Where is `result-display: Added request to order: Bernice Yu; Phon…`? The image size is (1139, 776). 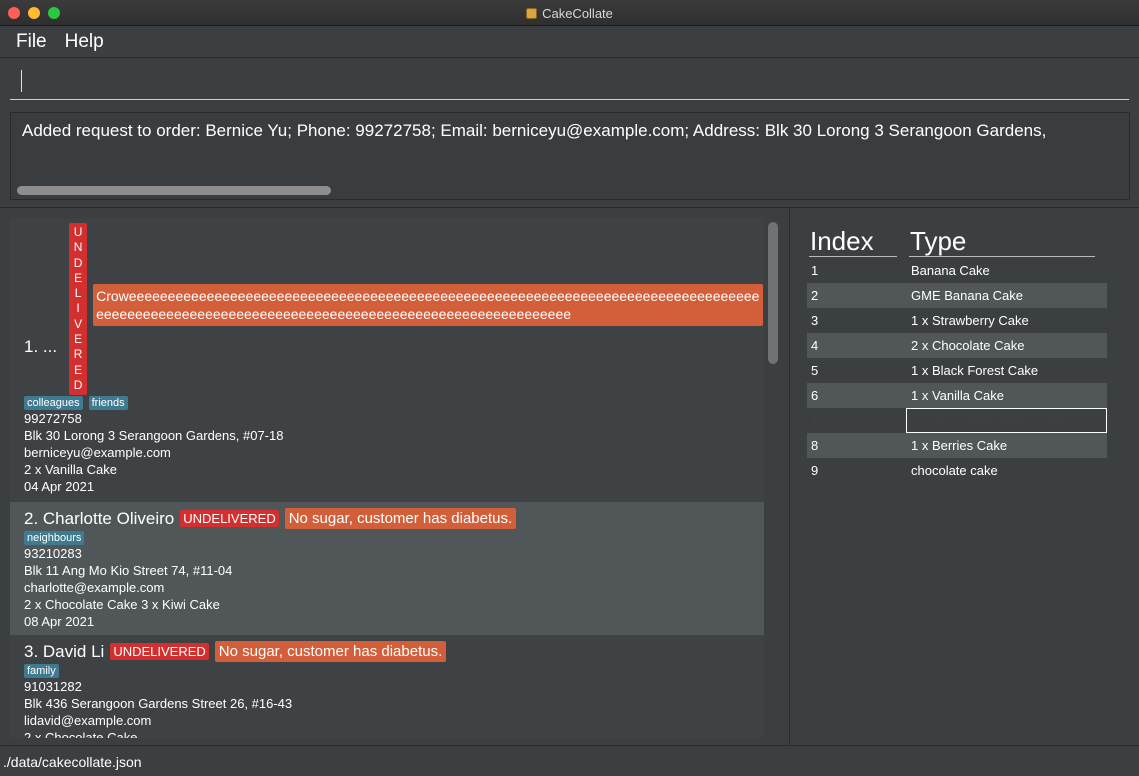
result-display: Added request to order: Bernice Yu; Phon… is located at coordinates (570, 156).